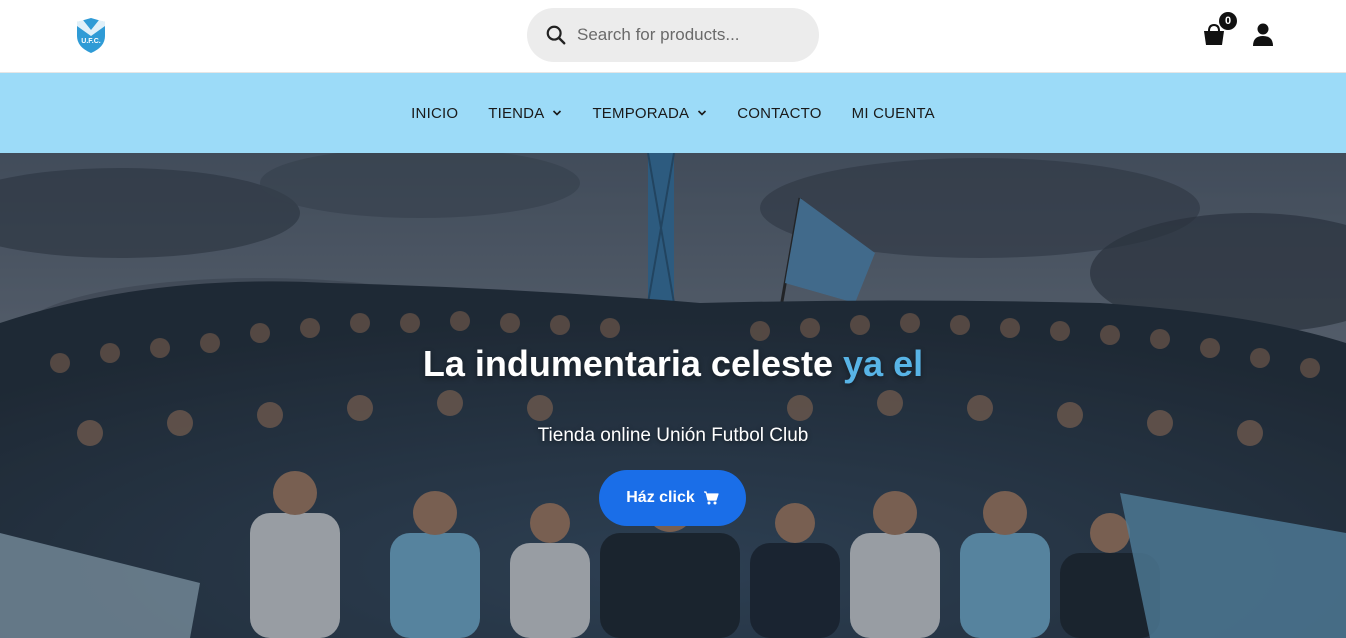  I want to click on nav-item-label: TEMPORADA, so click(641, 113).